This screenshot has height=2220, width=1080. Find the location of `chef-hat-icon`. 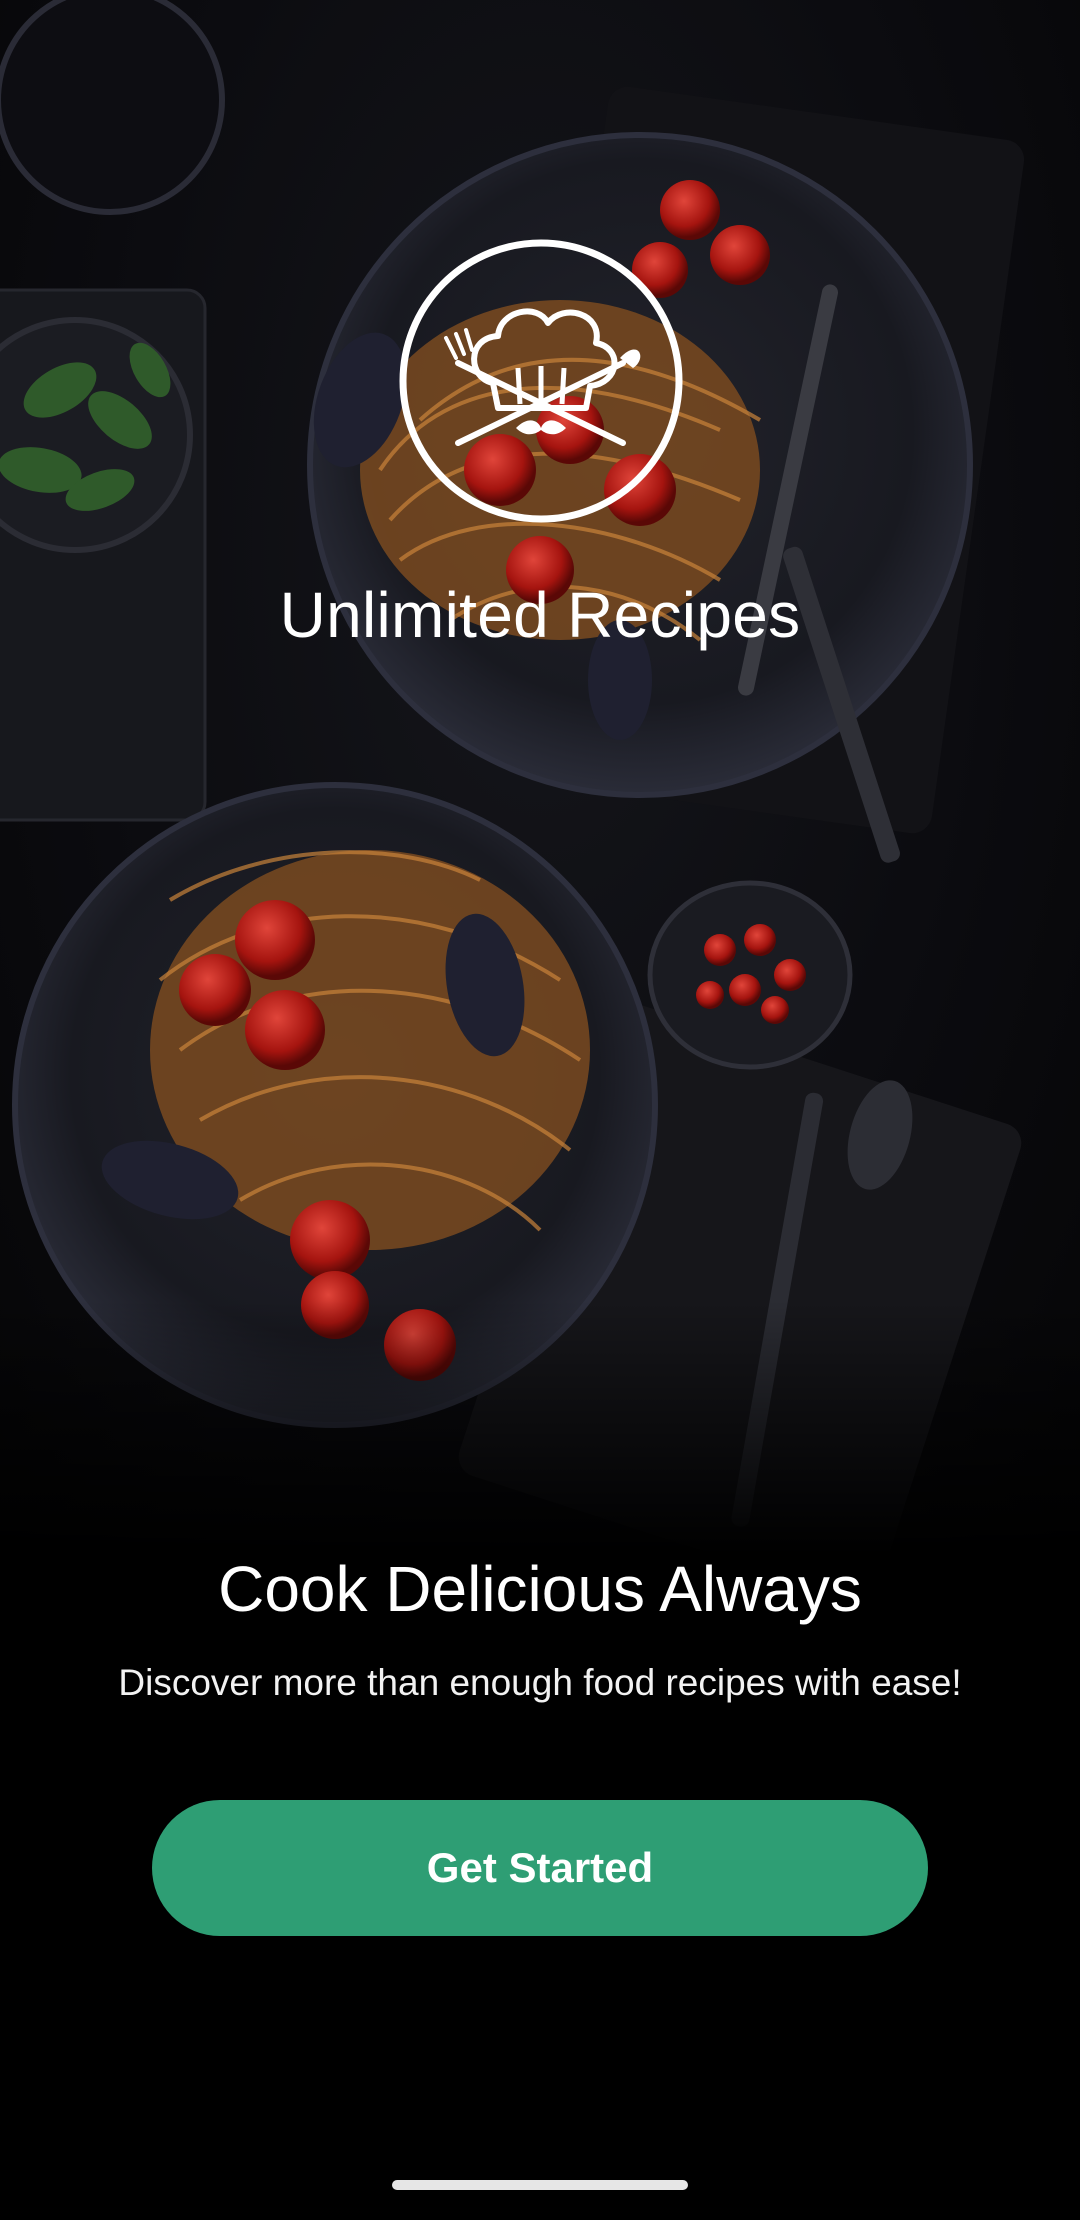

chef-hat-icon is located at coordinates (541, 381).